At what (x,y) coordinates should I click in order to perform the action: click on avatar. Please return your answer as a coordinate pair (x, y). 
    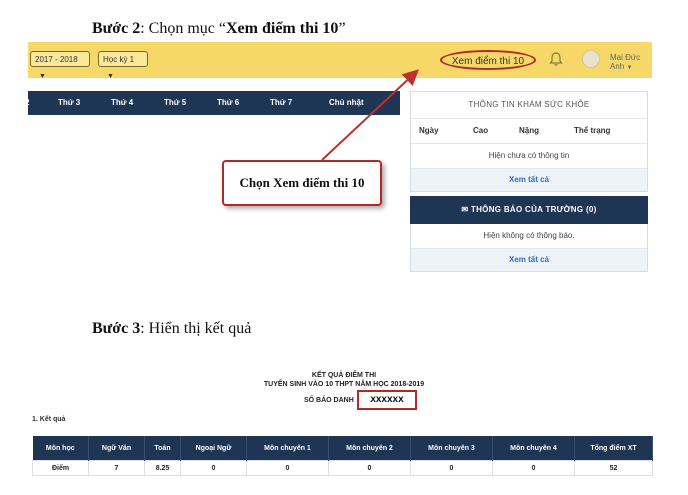
    Looking at the image, I should click on (591, 59).